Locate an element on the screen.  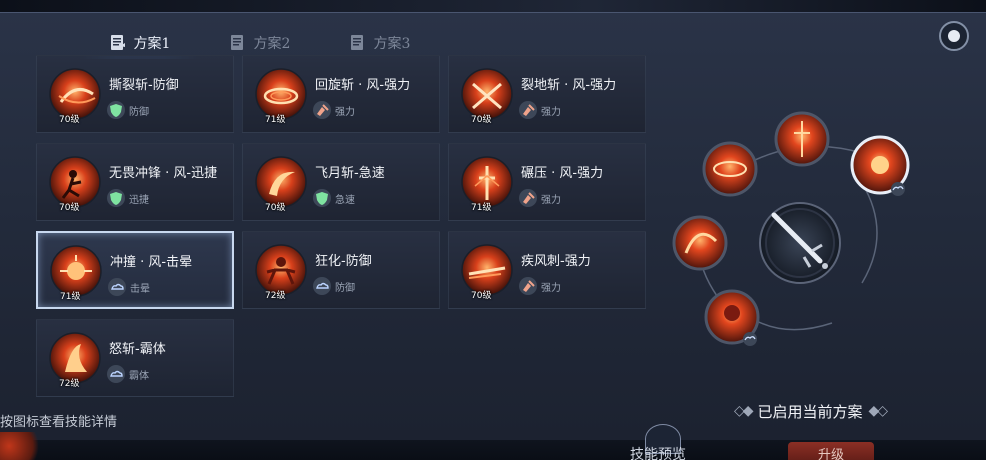
skill-name: 碾压 · 风-强力 is located at coordinates (562, 173).